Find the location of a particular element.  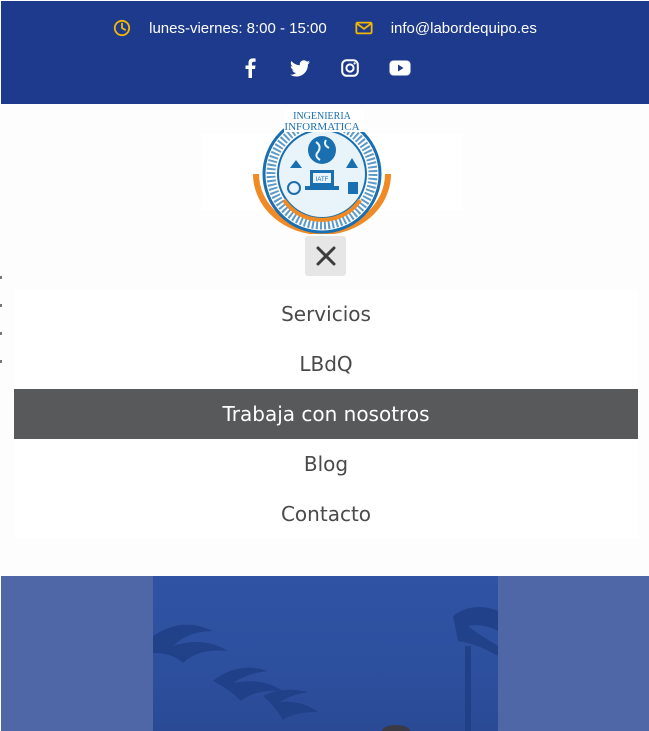

nav-item-label: Contacto is located at coordinates (326, 514).